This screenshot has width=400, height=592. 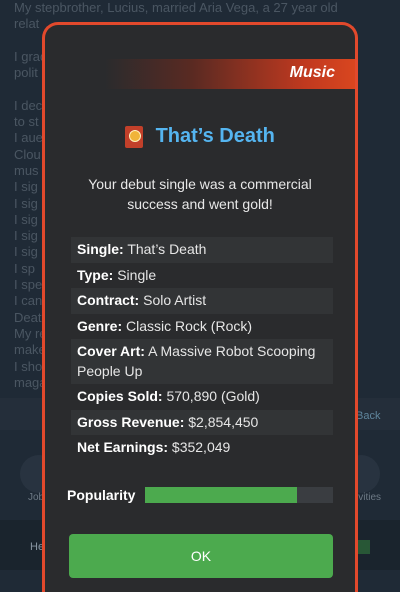 I want to click on popularity-bar-fill, so click(x=221, y=495).